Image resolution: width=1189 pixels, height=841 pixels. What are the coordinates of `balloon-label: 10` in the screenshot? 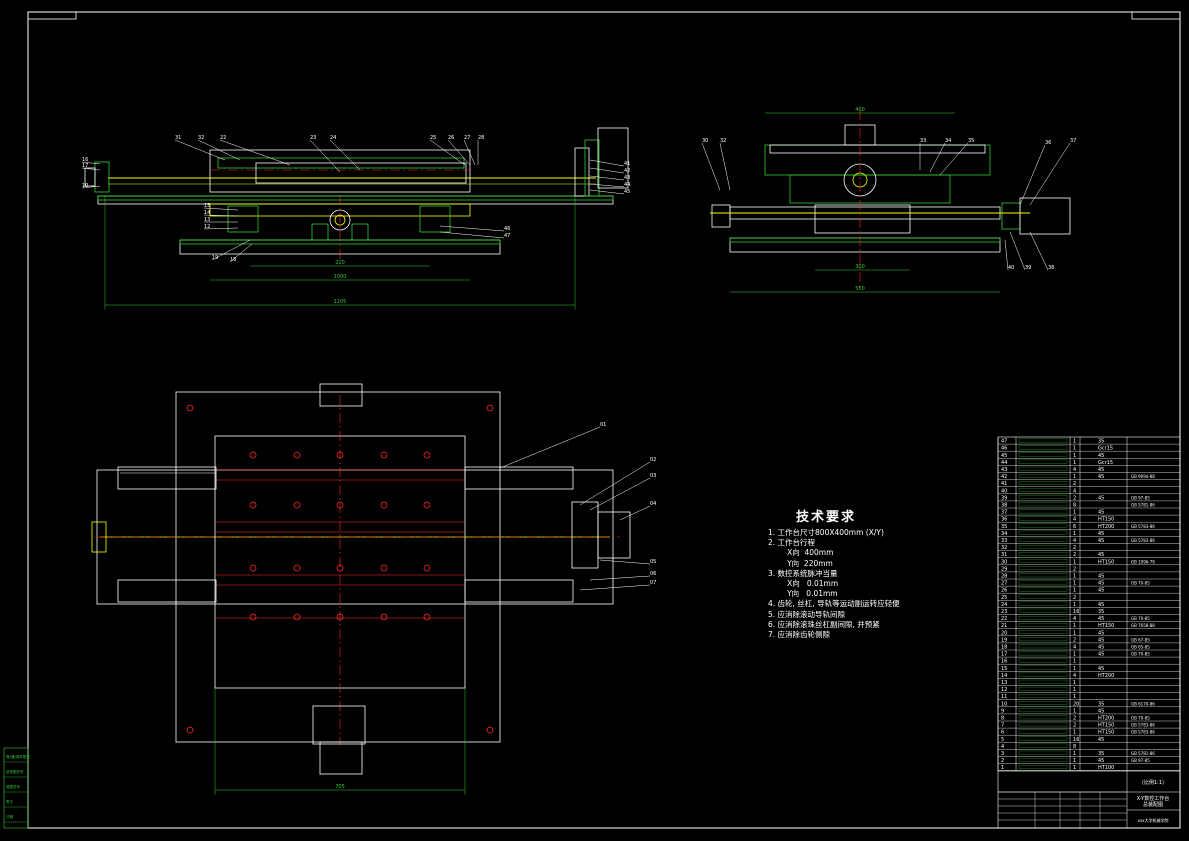 It's located at (85, 186).